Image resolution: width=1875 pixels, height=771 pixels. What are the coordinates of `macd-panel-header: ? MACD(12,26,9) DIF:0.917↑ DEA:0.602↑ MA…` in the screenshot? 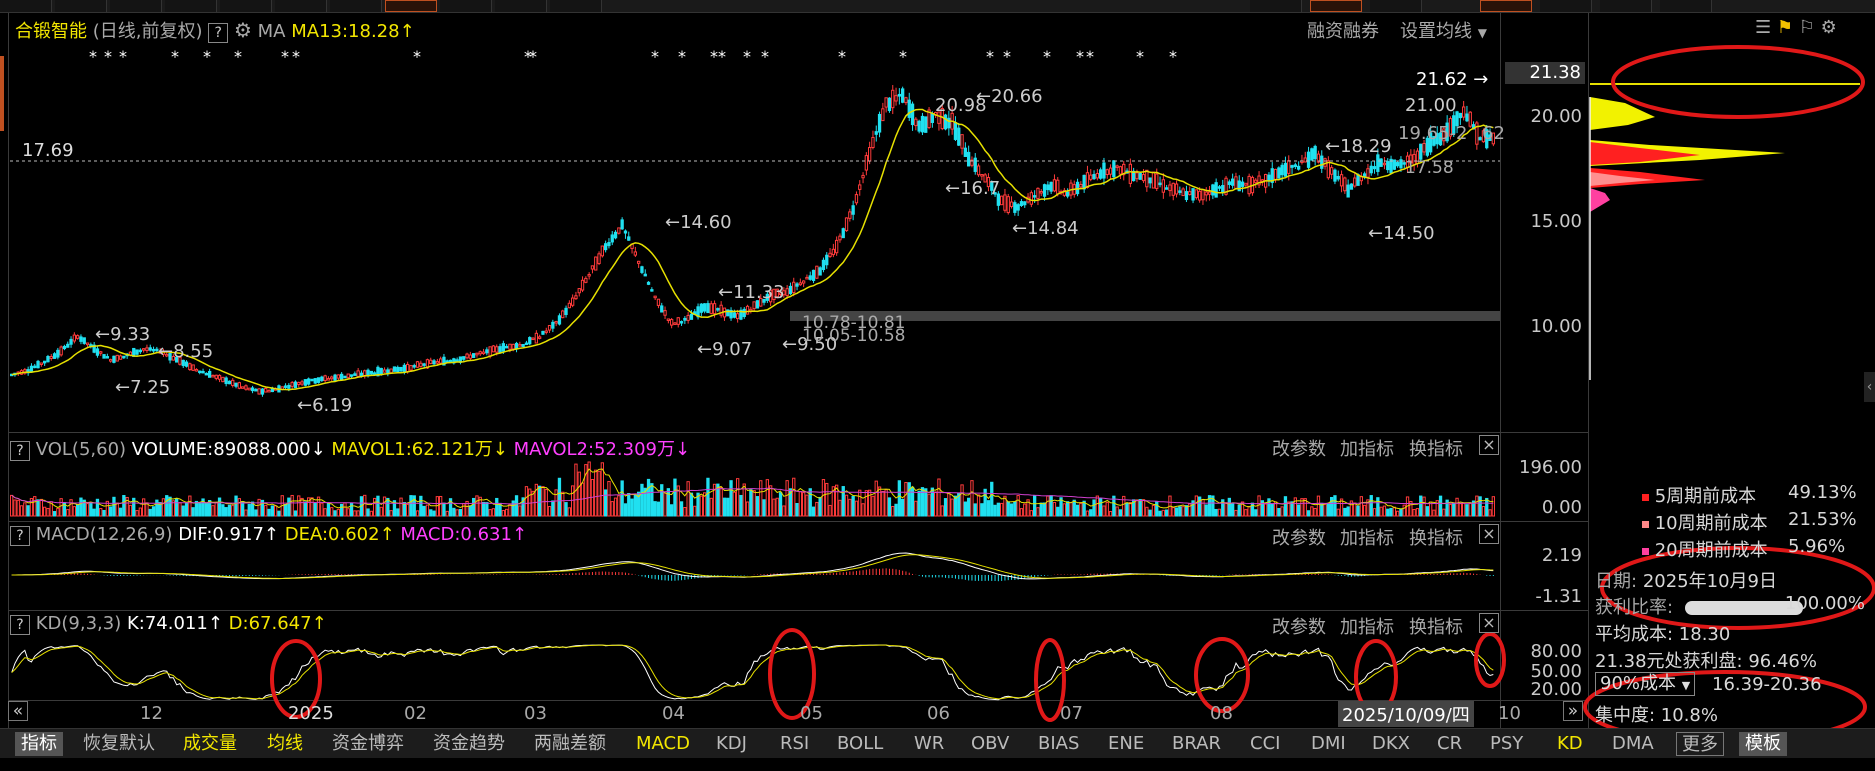 It's located at (268, 535).